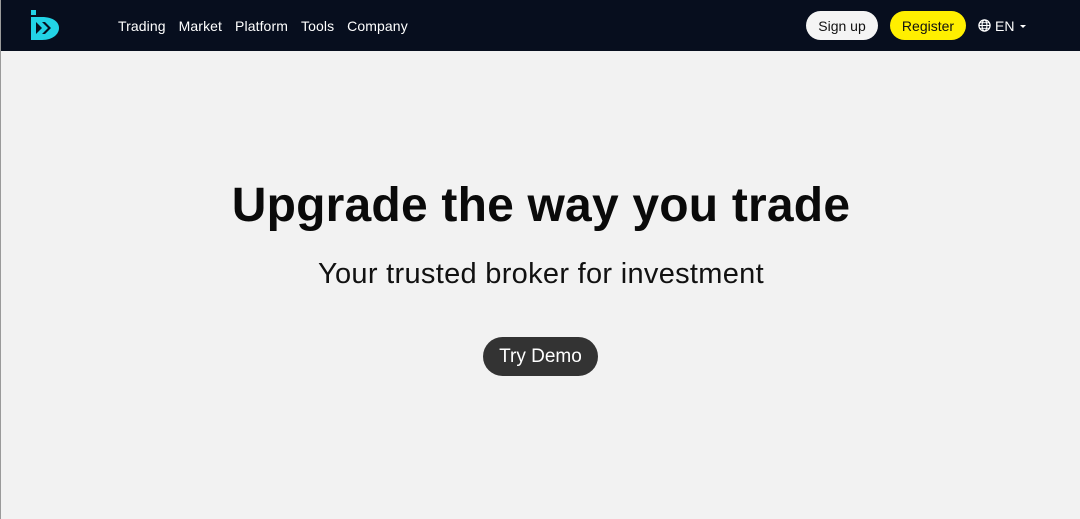 This screenshot has height=519, width=1080. What do you see at coordinates (541, 205) in the screenshot?
I see `hero-title: Upgrade the way you trade` at bounding box center [541, 205].